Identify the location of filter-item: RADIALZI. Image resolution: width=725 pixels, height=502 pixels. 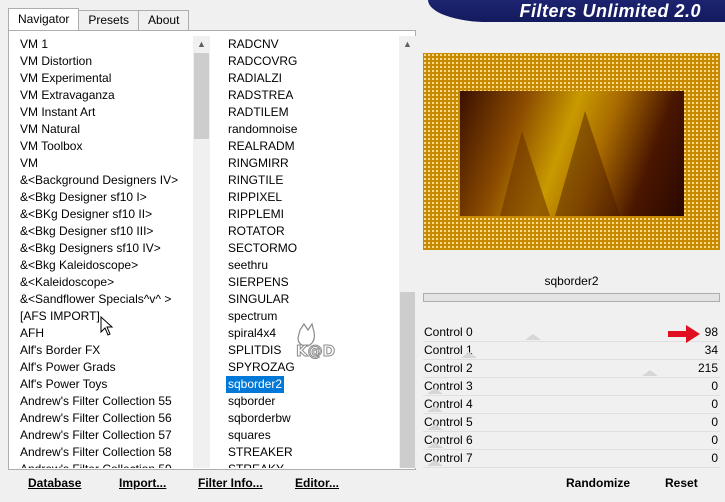
(319, 78).